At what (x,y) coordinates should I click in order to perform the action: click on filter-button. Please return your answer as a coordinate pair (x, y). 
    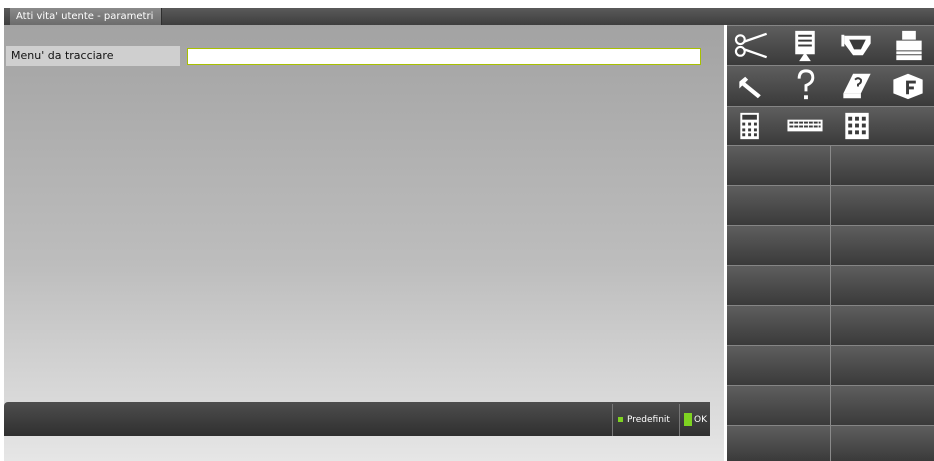
    Looking at the image, I should click on (857, 45).